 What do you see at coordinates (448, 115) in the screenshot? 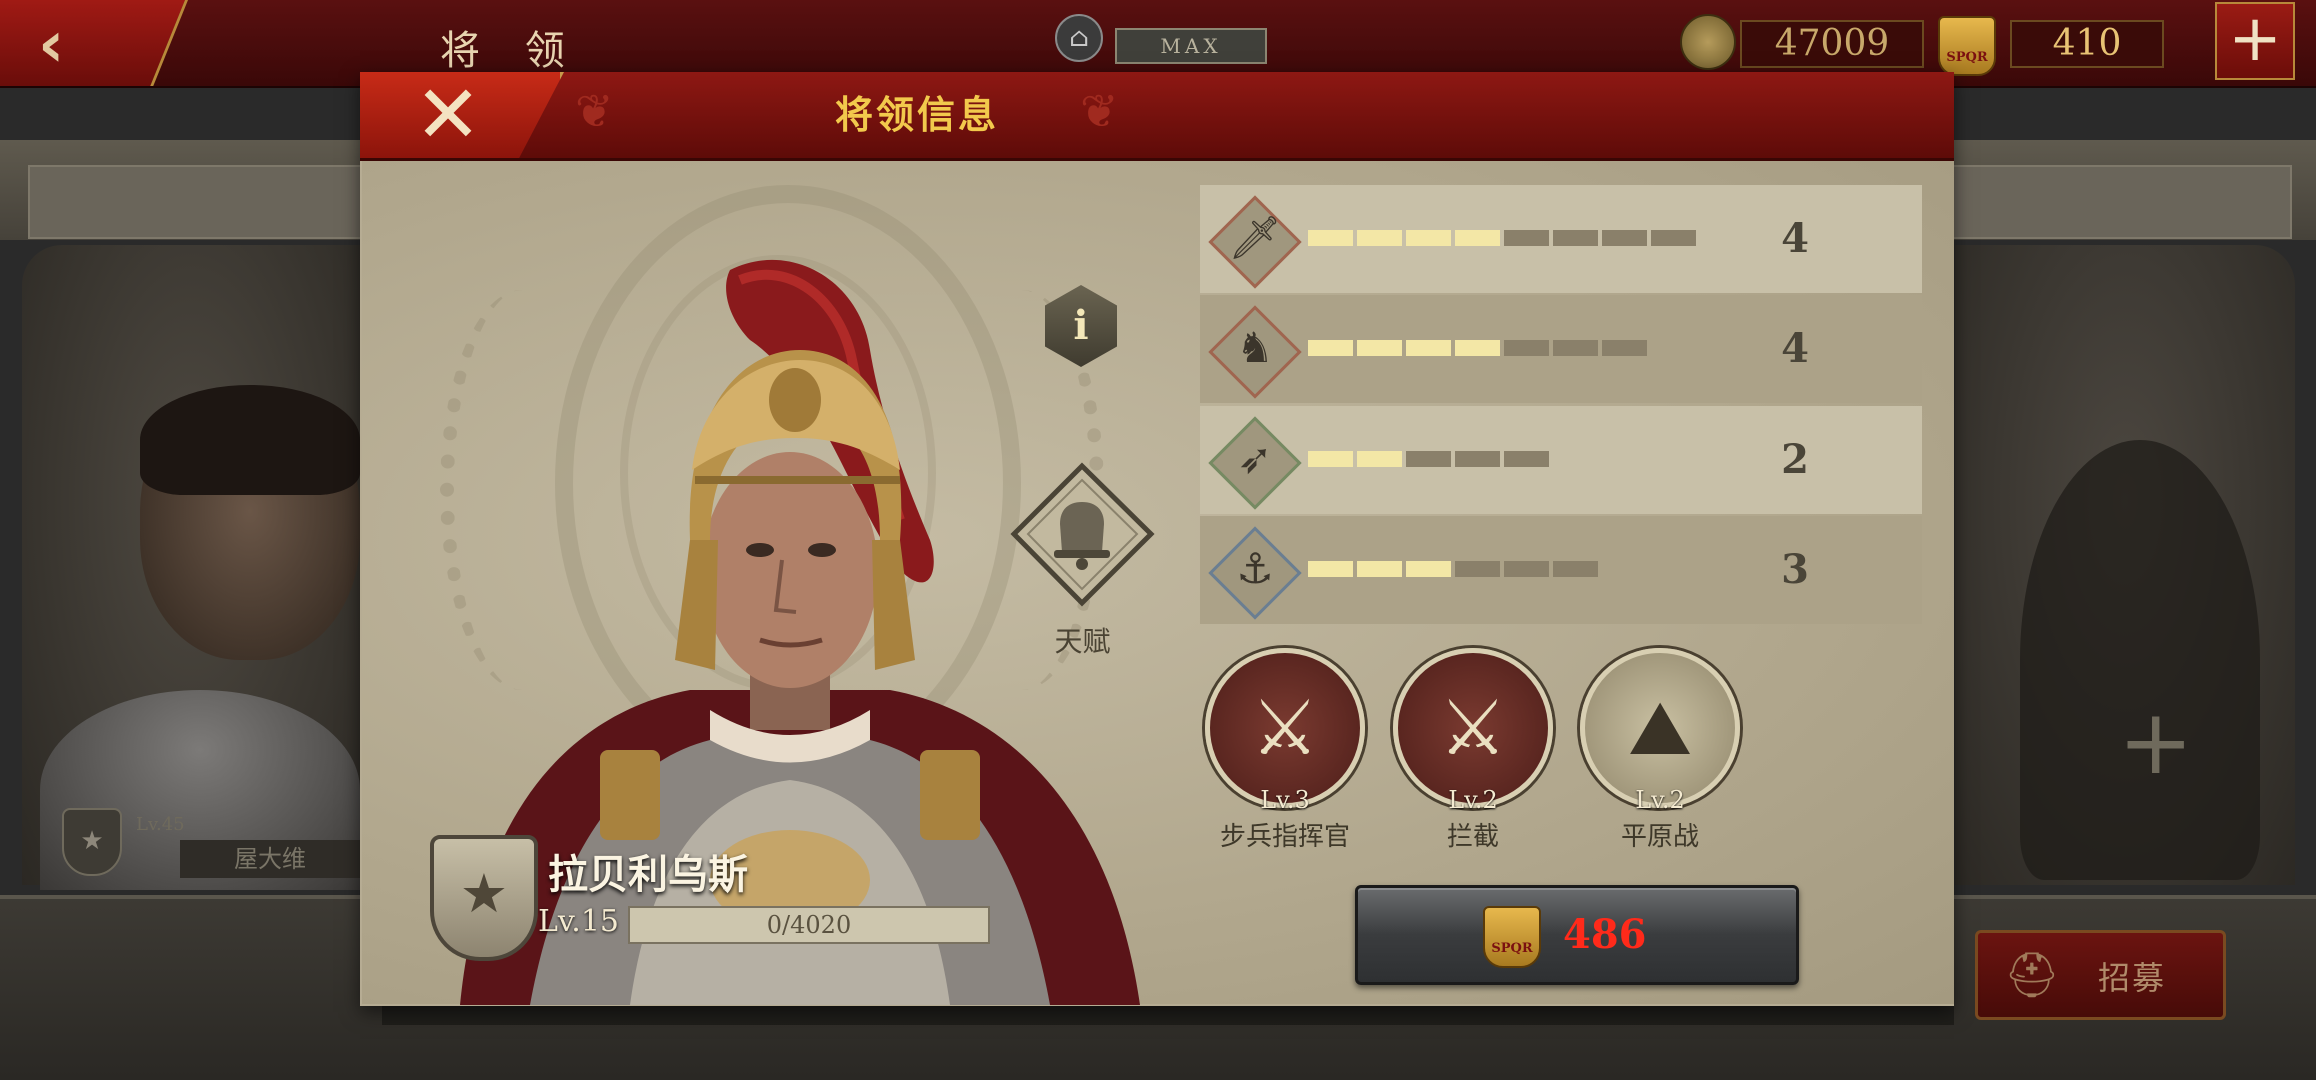
I see `close-icon: ✕` at bounding box center [448, 115].